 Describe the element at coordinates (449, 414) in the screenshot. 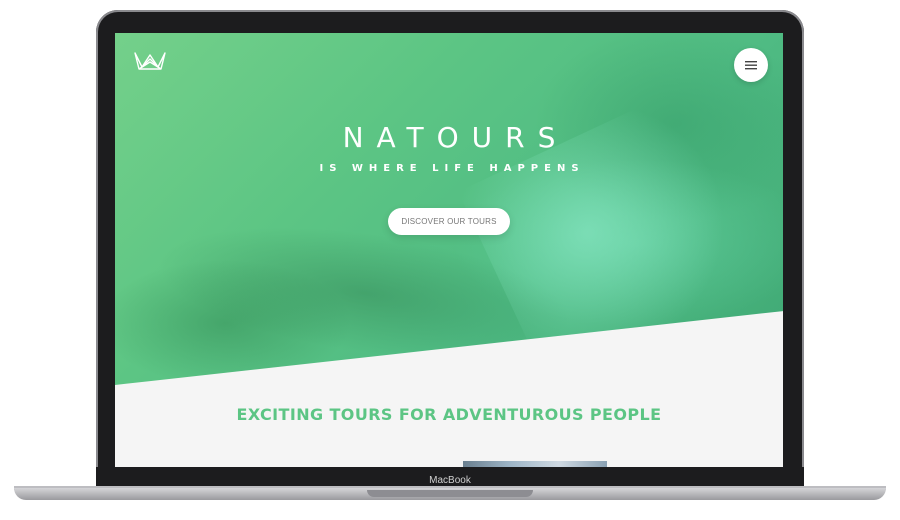

I see `section-title: EXCITING TOURS FOR ADVENTUROUS PEOPLE` at that location.